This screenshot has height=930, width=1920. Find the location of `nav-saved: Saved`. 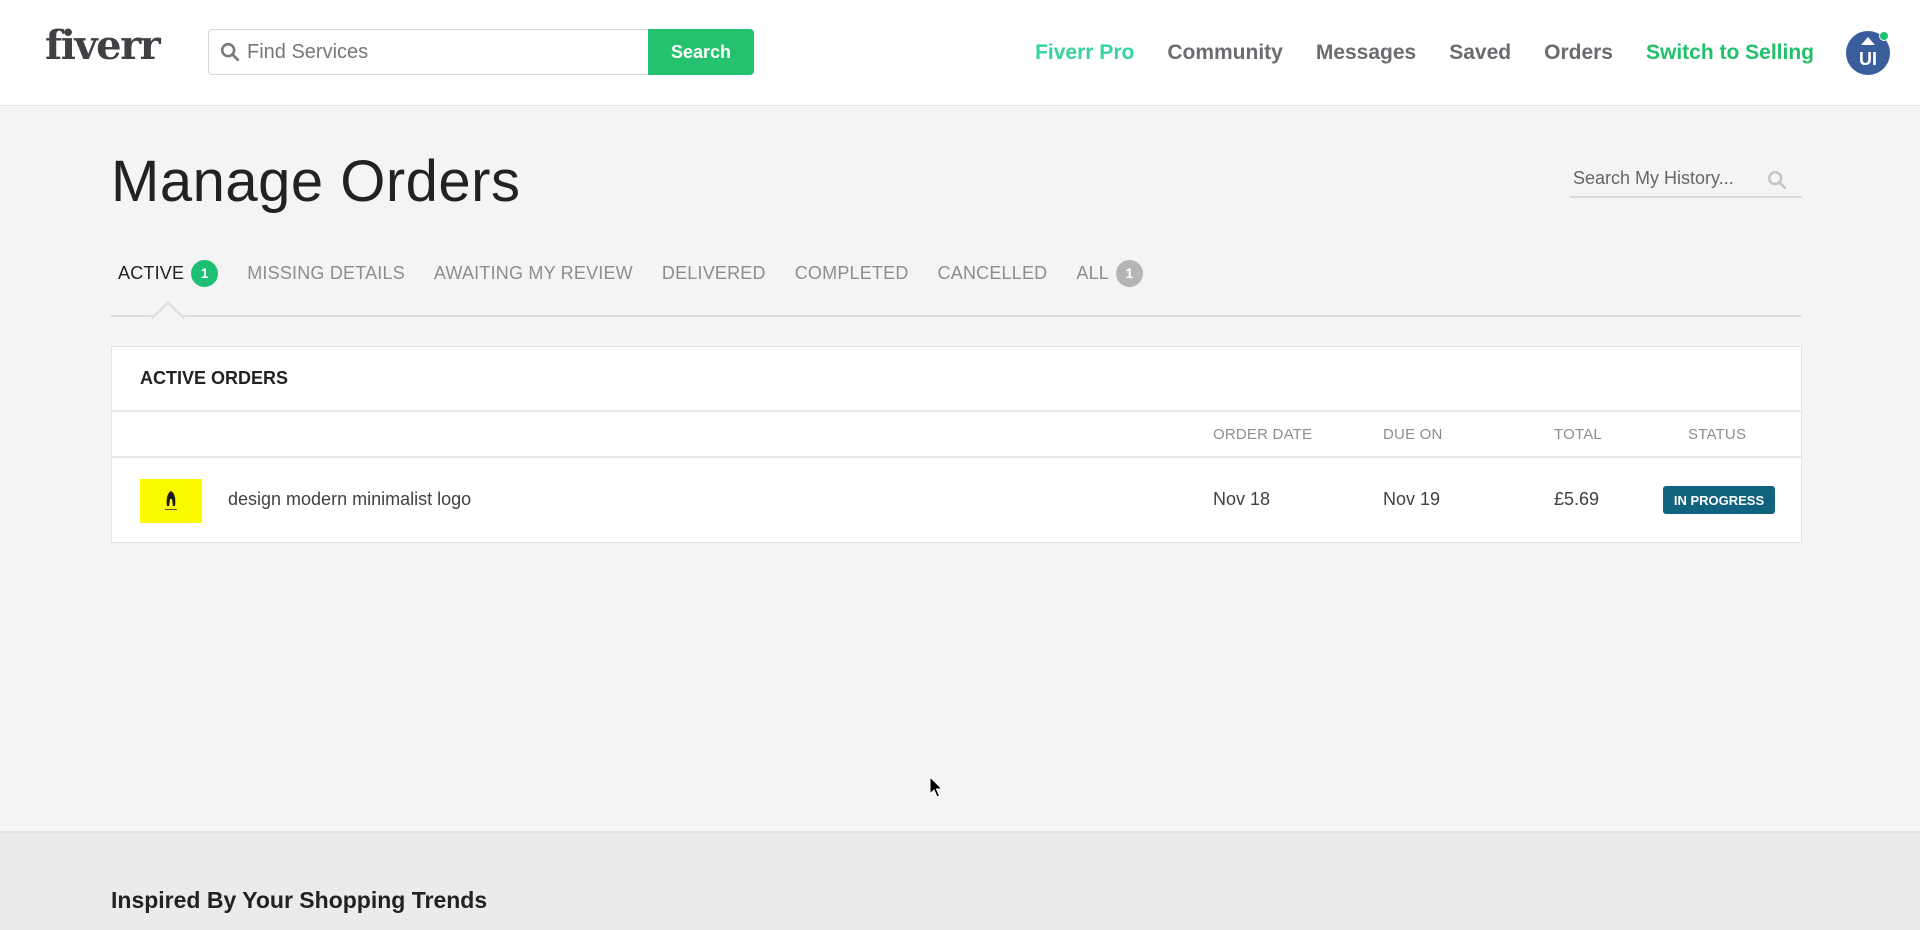

nav-saved: Saved is located at coordinates (1480, 53).